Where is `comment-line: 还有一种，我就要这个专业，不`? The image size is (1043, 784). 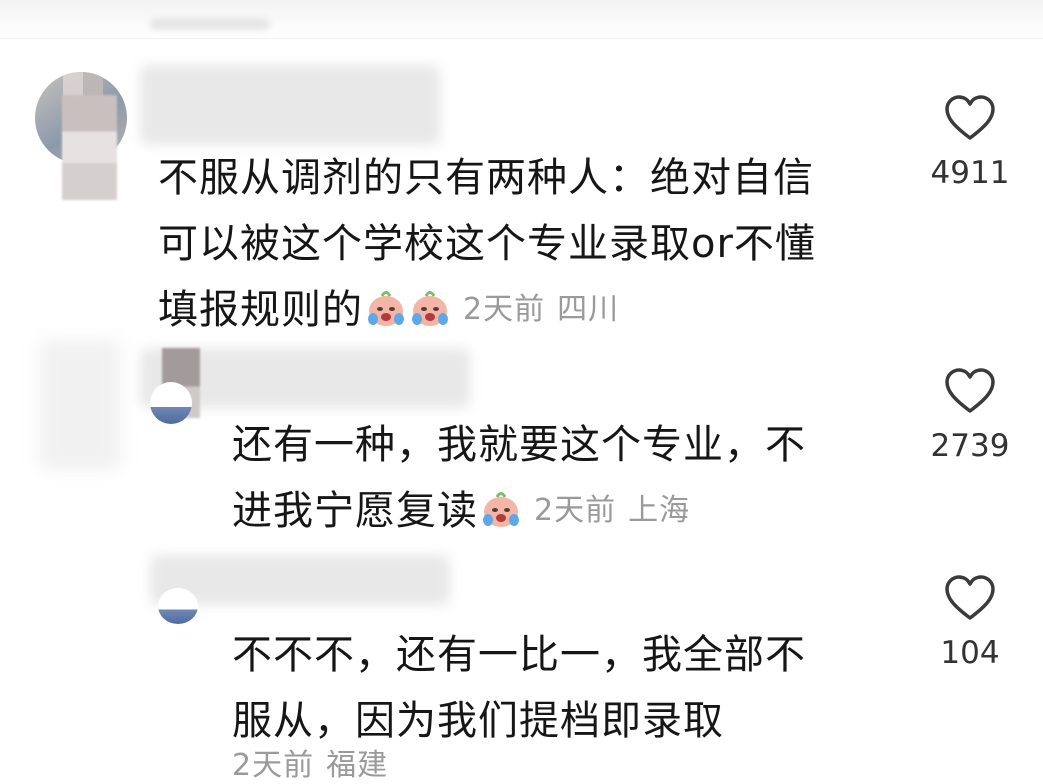 comment-line: 还有一种，我就要这个专业，不 is located at coordinates (519, 445).